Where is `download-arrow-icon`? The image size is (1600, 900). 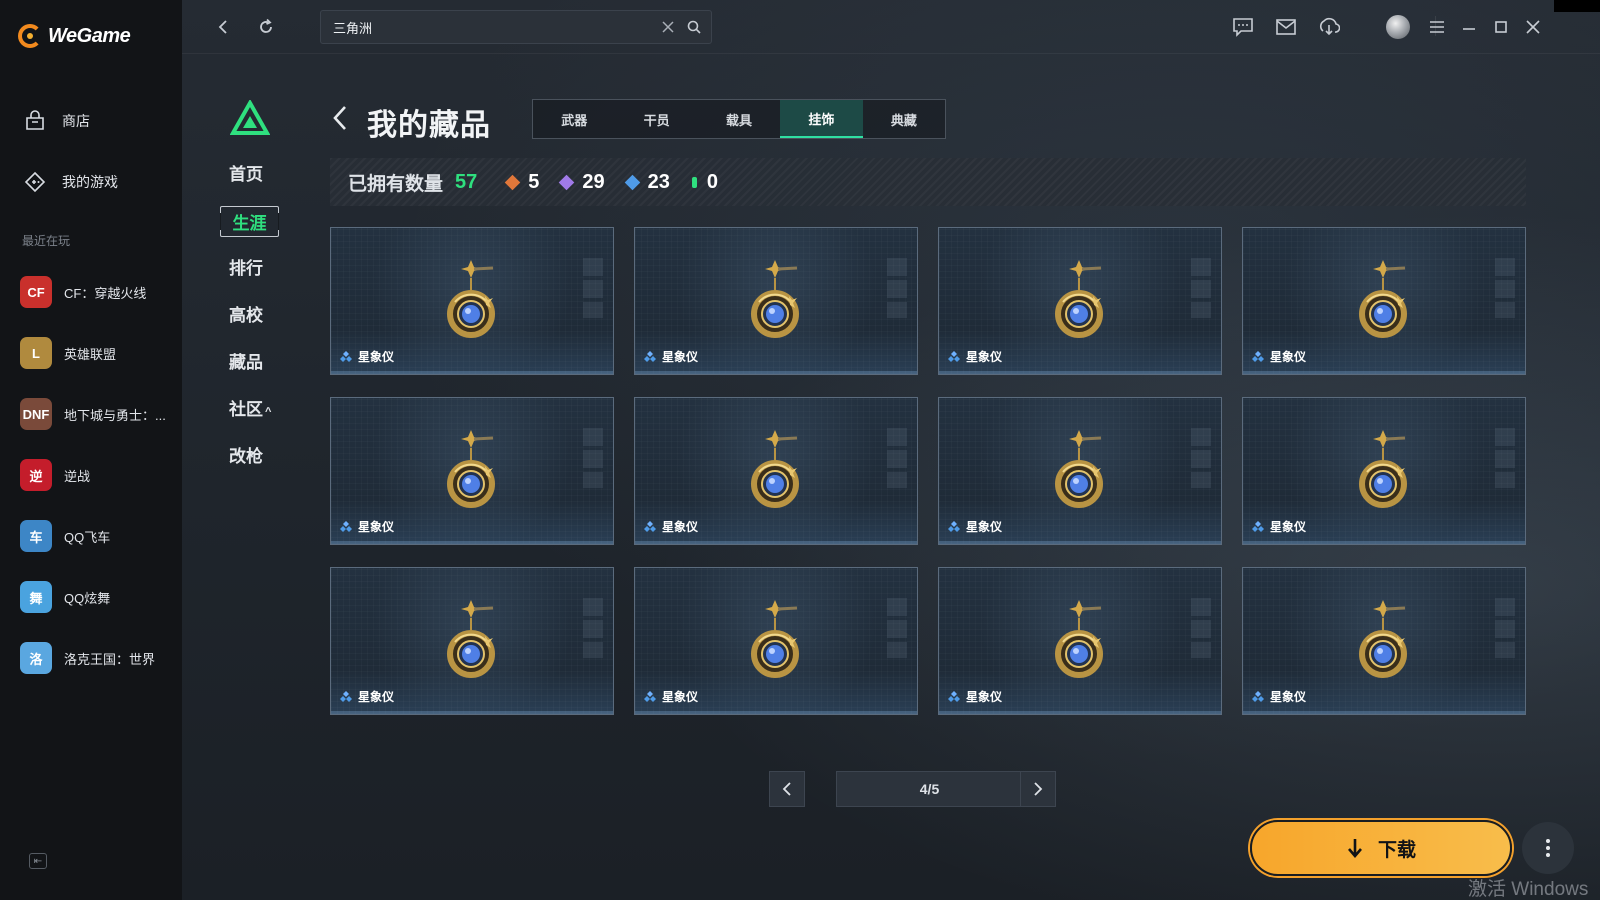 download-arrow-icon is located at coordinates (1354, 848).